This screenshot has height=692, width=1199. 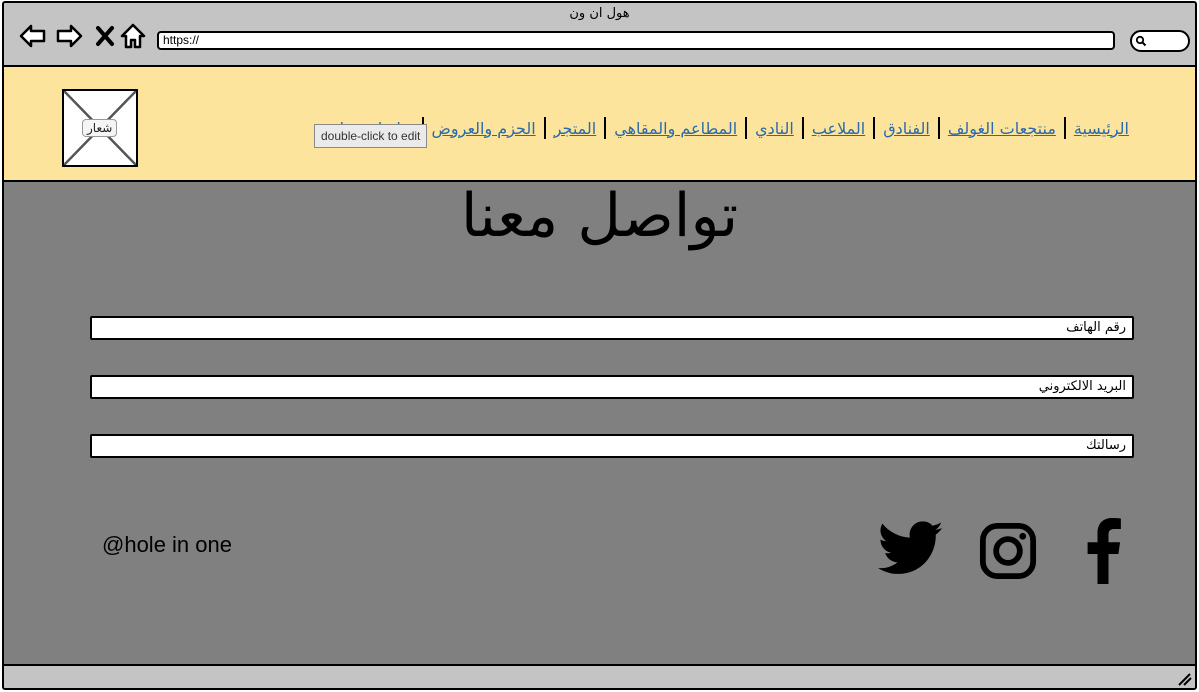 What do you see at coordinates (484, 128) in the screenshot?
I see `nav-packages: الحزم والعروض` at bounding box center [484, 128].